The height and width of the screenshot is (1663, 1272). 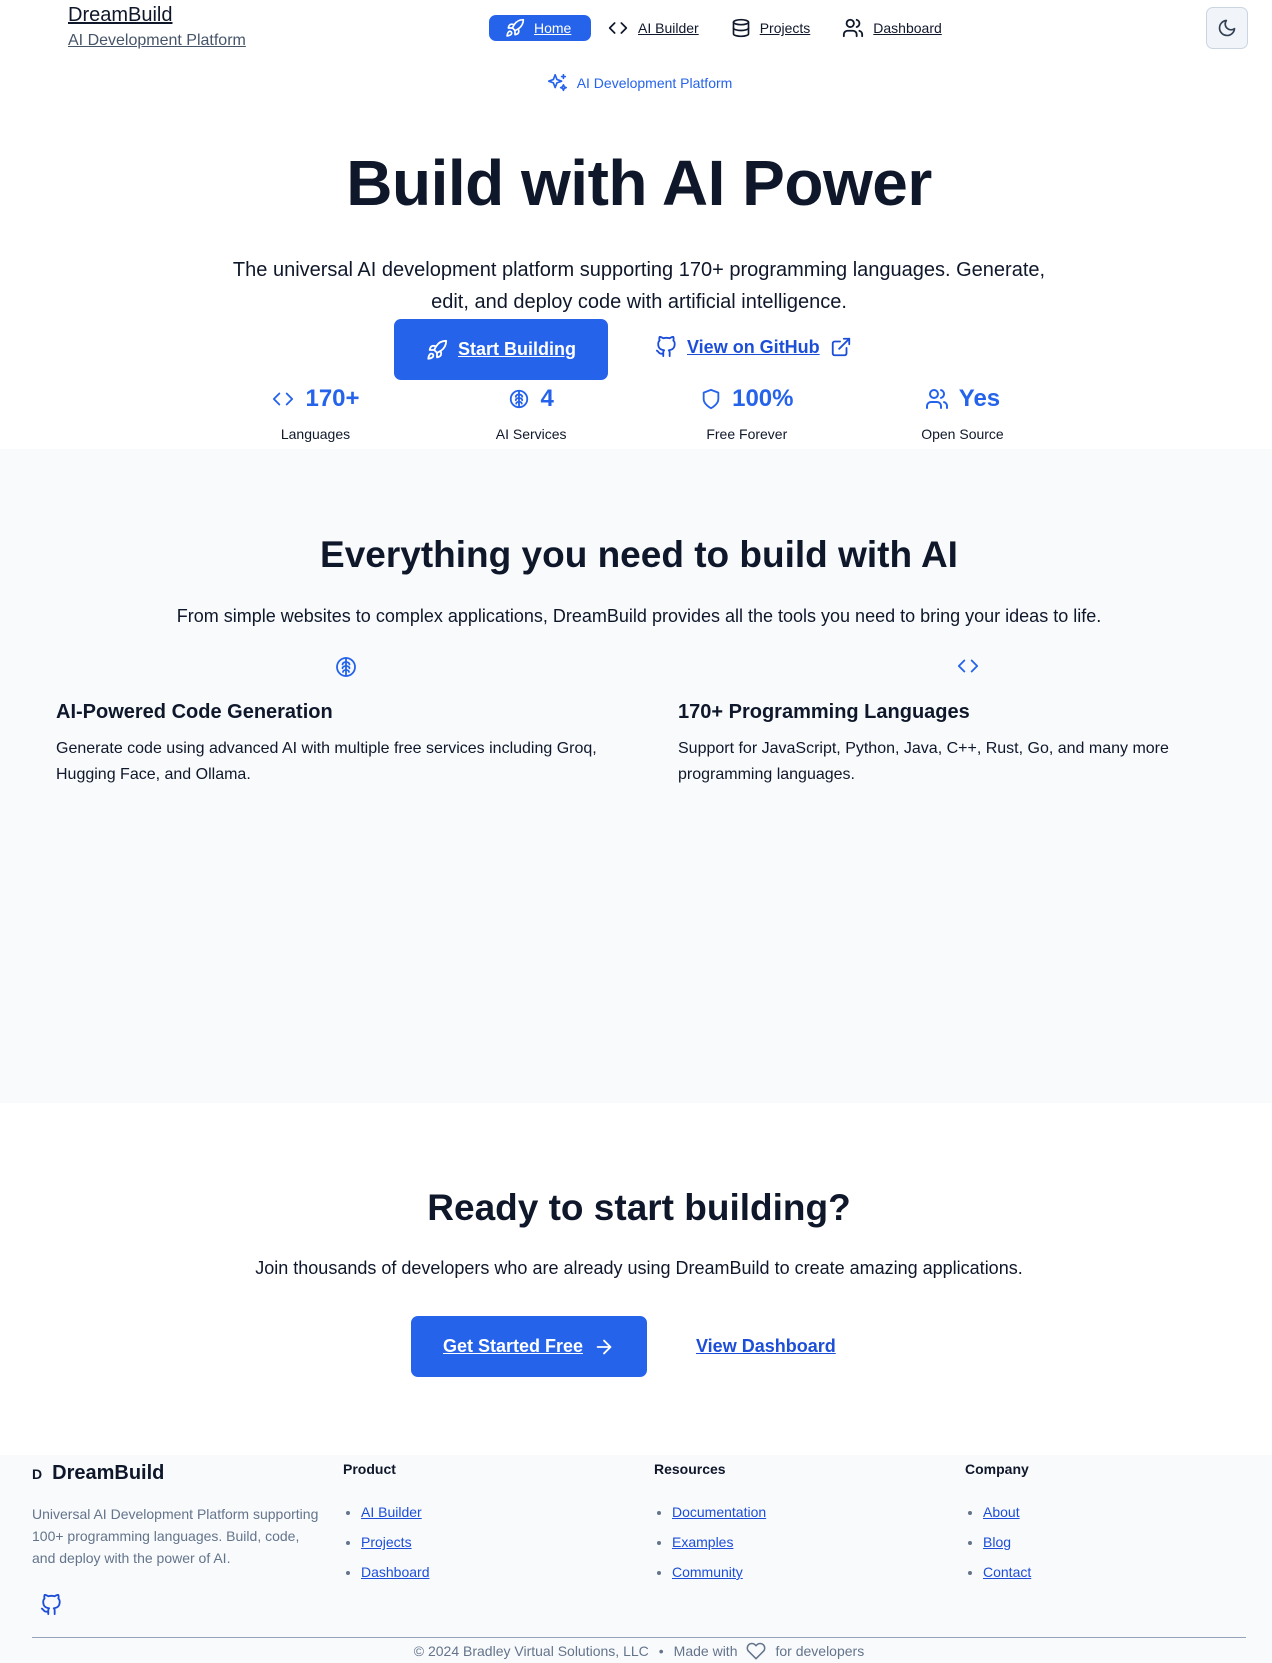 What do you see at coordinates (315, 434) in the screenshot?
I see `stat-label: Languages` at bounding box center [315, 434].